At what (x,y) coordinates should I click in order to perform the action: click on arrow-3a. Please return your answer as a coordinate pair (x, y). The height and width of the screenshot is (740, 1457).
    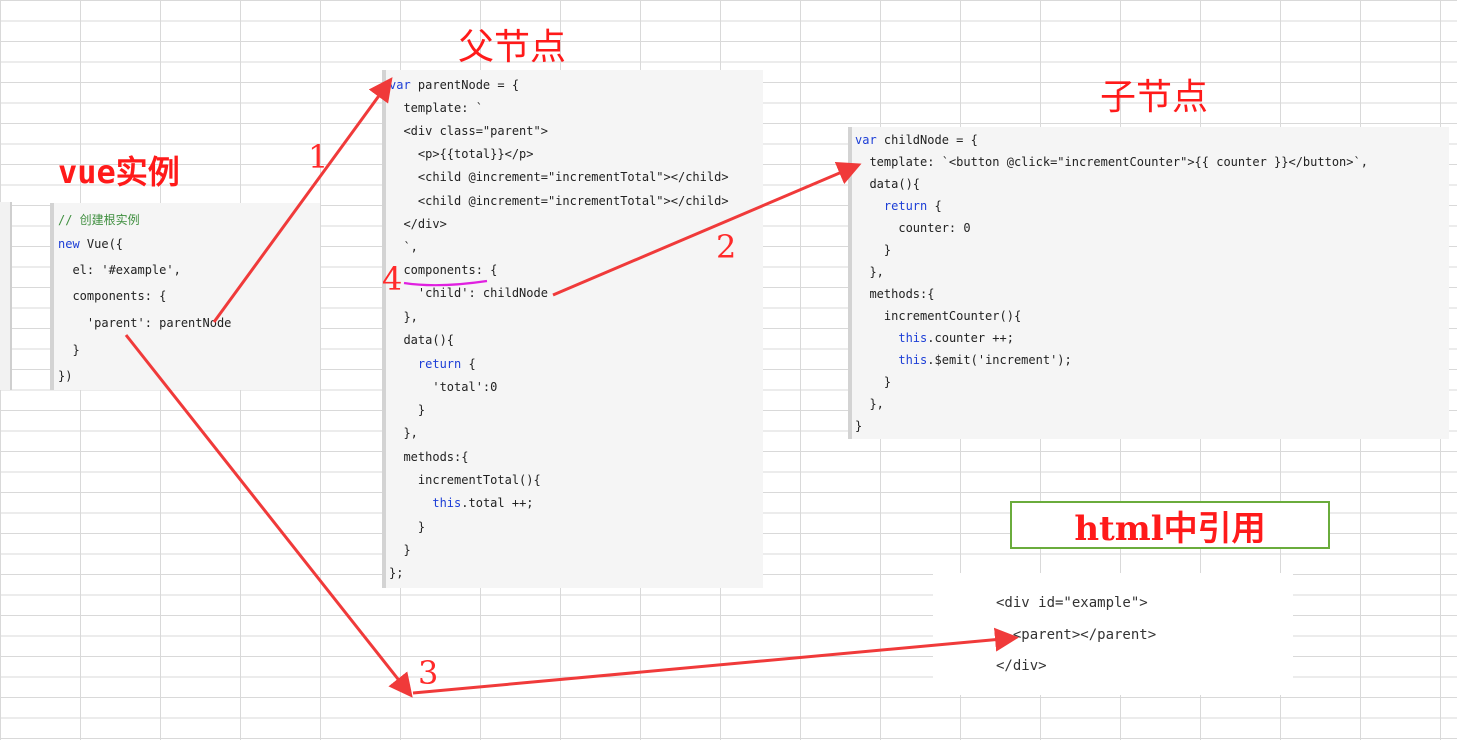
    Looking at the image, I should click on (268, 516).